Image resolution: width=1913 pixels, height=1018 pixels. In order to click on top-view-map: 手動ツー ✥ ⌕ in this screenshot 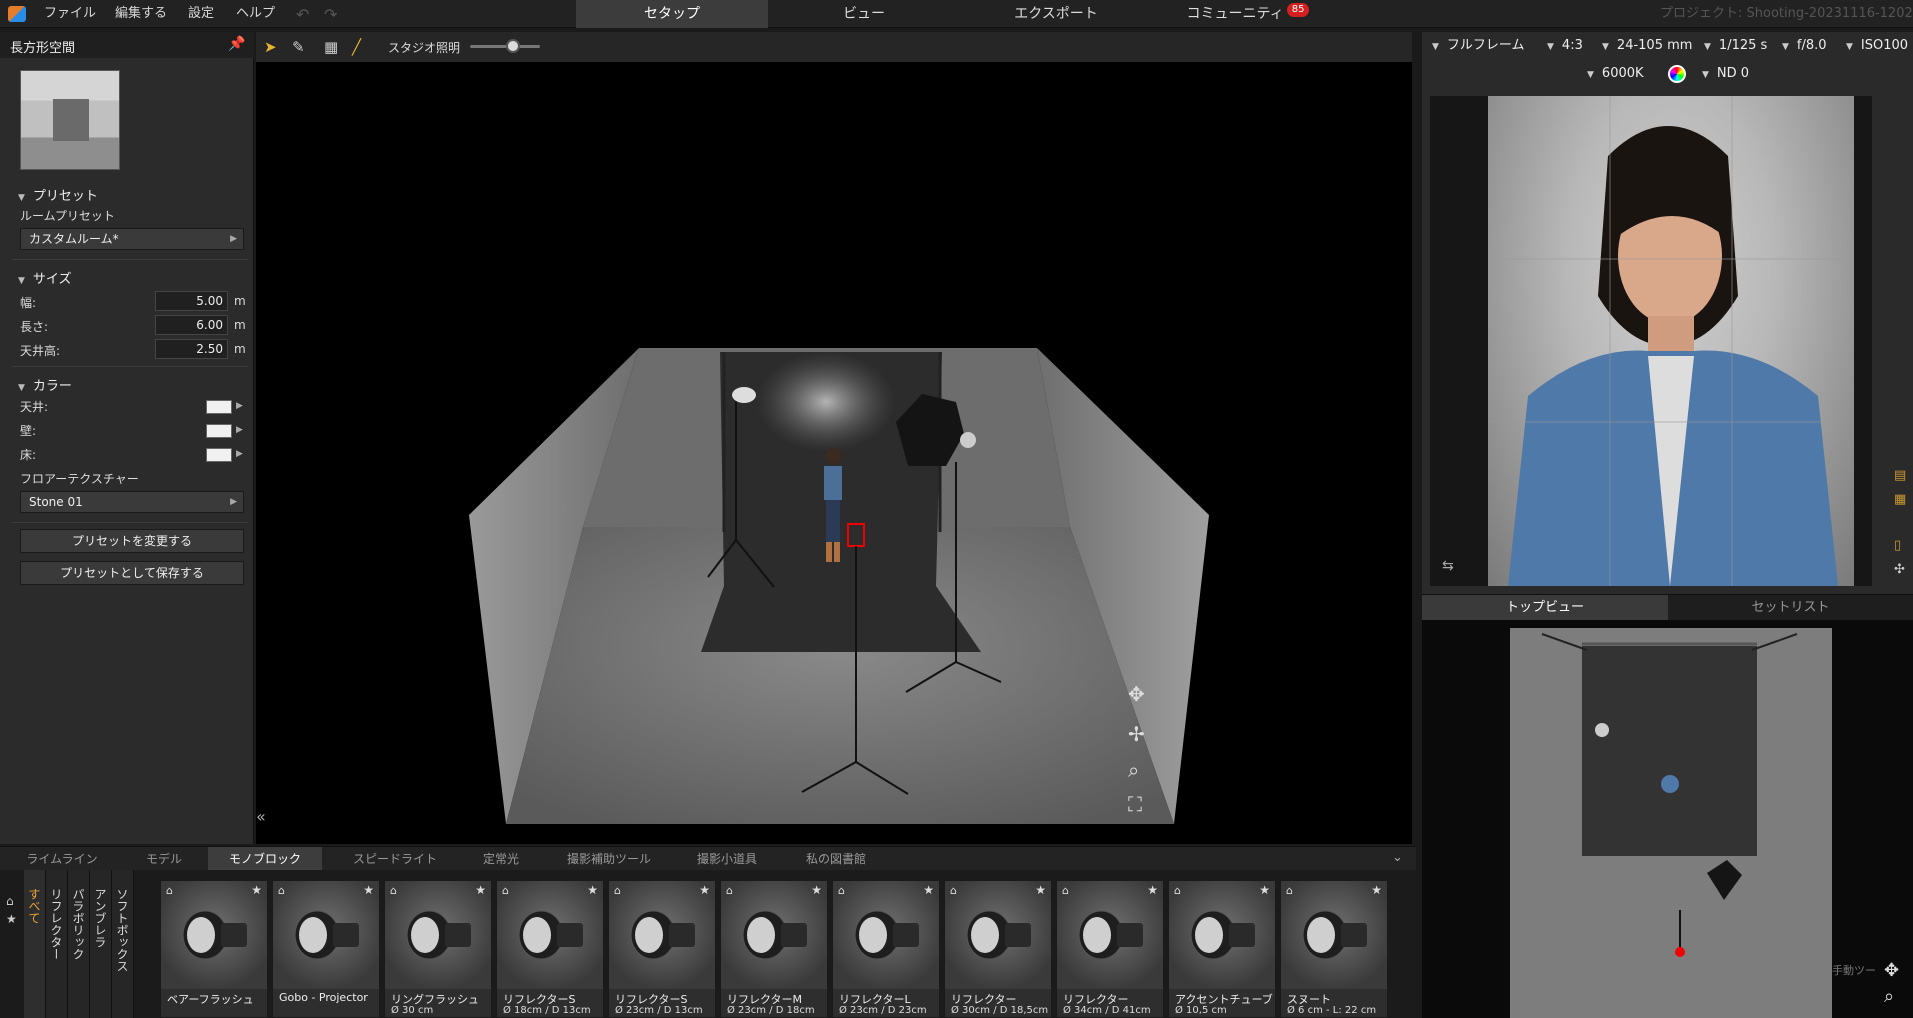, I will do `click(1667, 819)`.